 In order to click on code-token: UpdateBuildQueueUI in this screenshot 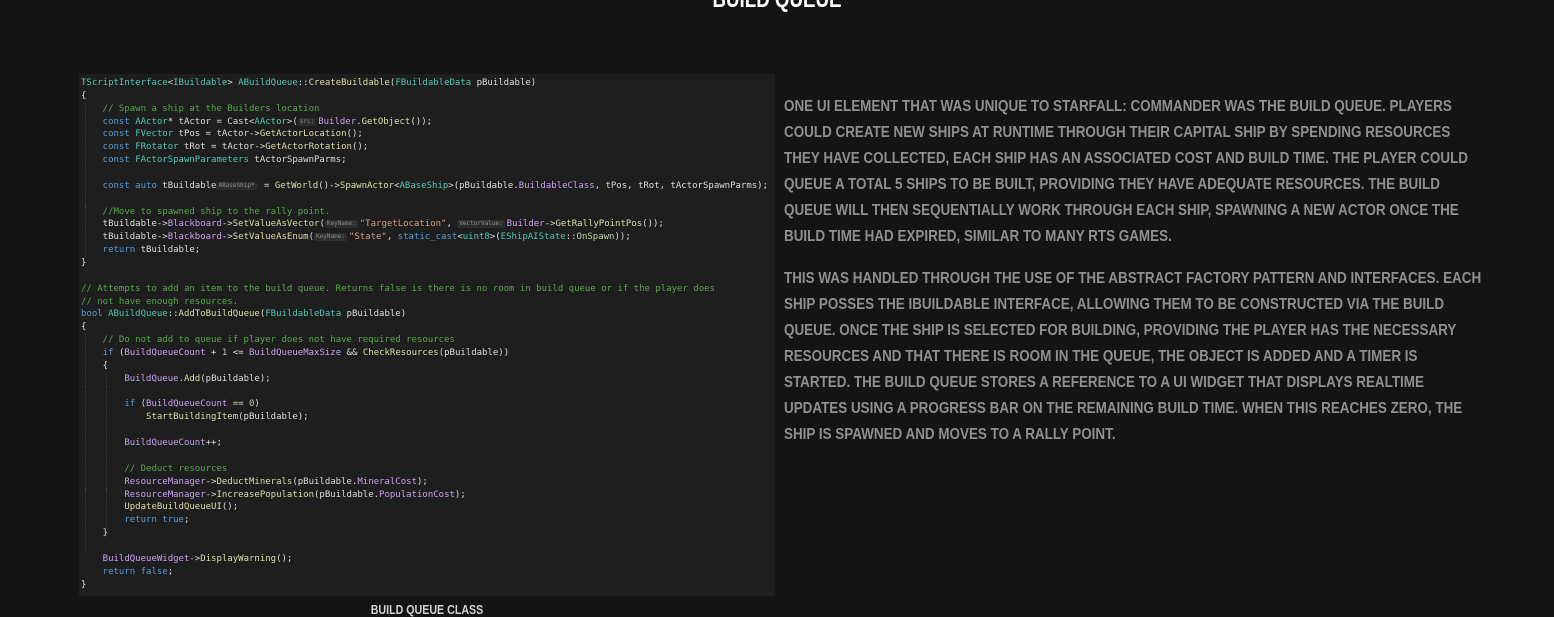, I will do `click(151, 507)`.